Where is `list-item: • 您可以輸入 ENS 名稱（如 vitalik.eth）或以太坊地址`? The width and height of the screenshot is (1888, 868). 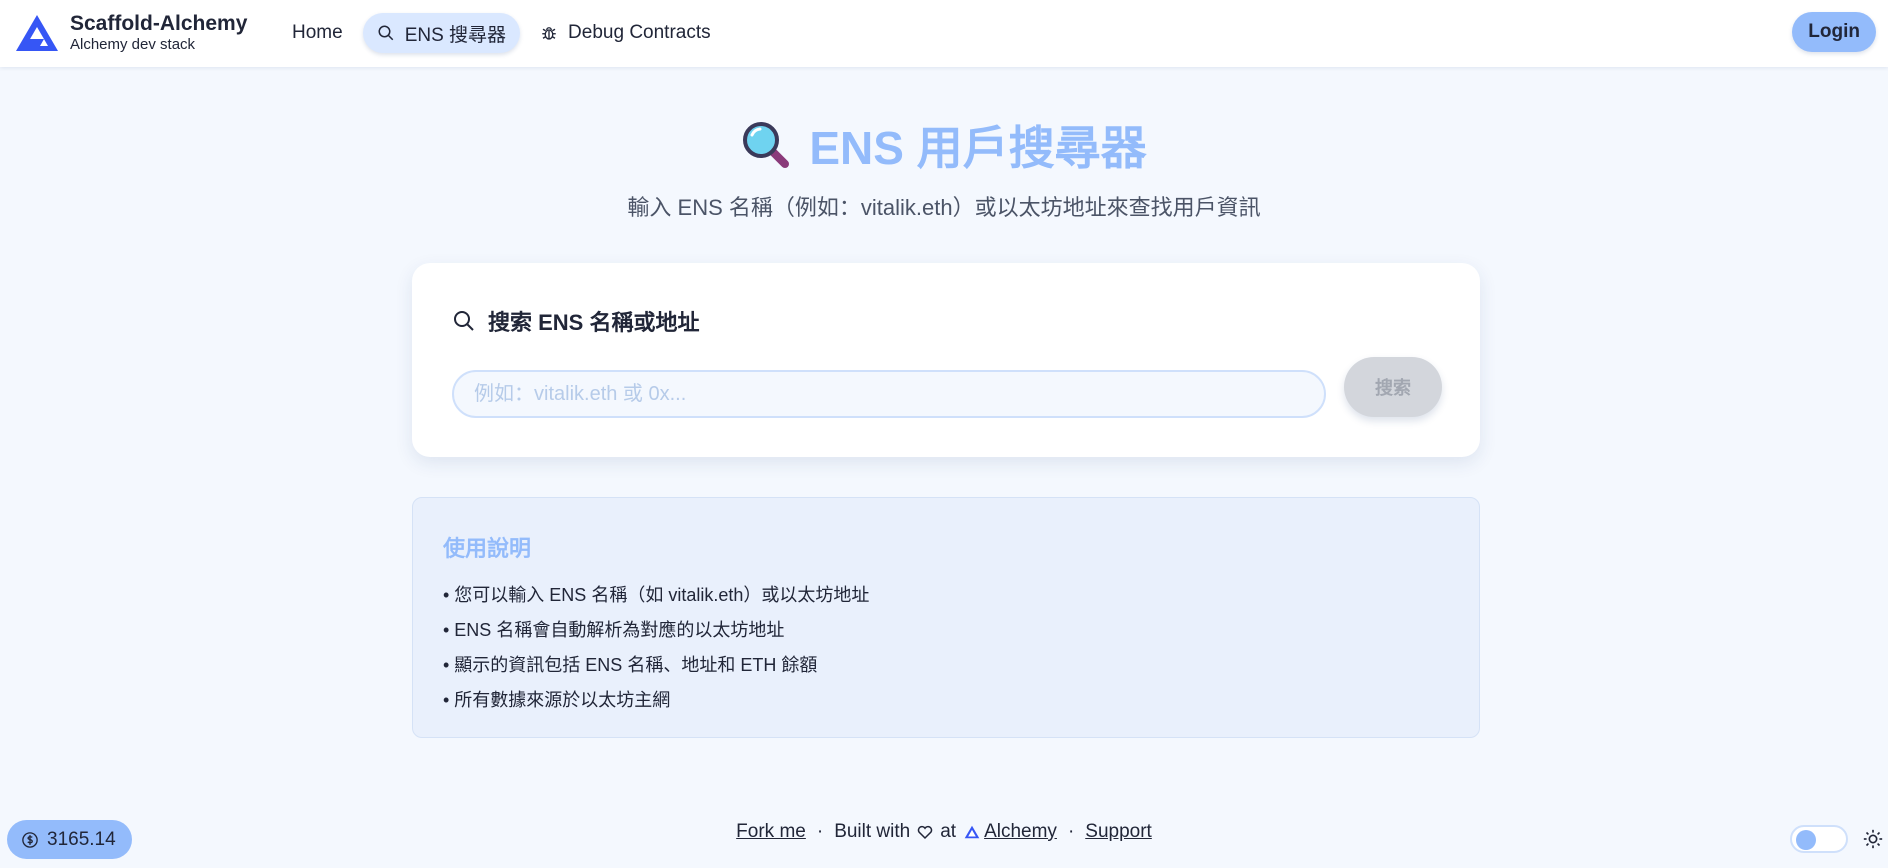 list-item: • 您可以輸入 ENS 名稱（如 vitalik.eth）或以太坊地址 is located at coordinates (656, 595).